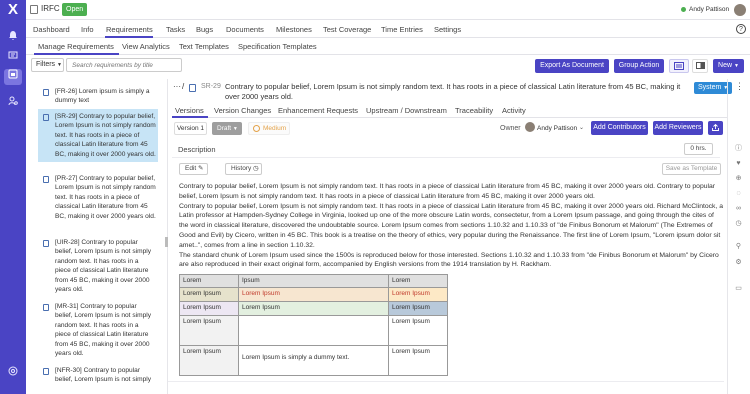 This screenshot has height=394, width=750. I want to click on export-document-button: Export As Document, so click(572, 66).